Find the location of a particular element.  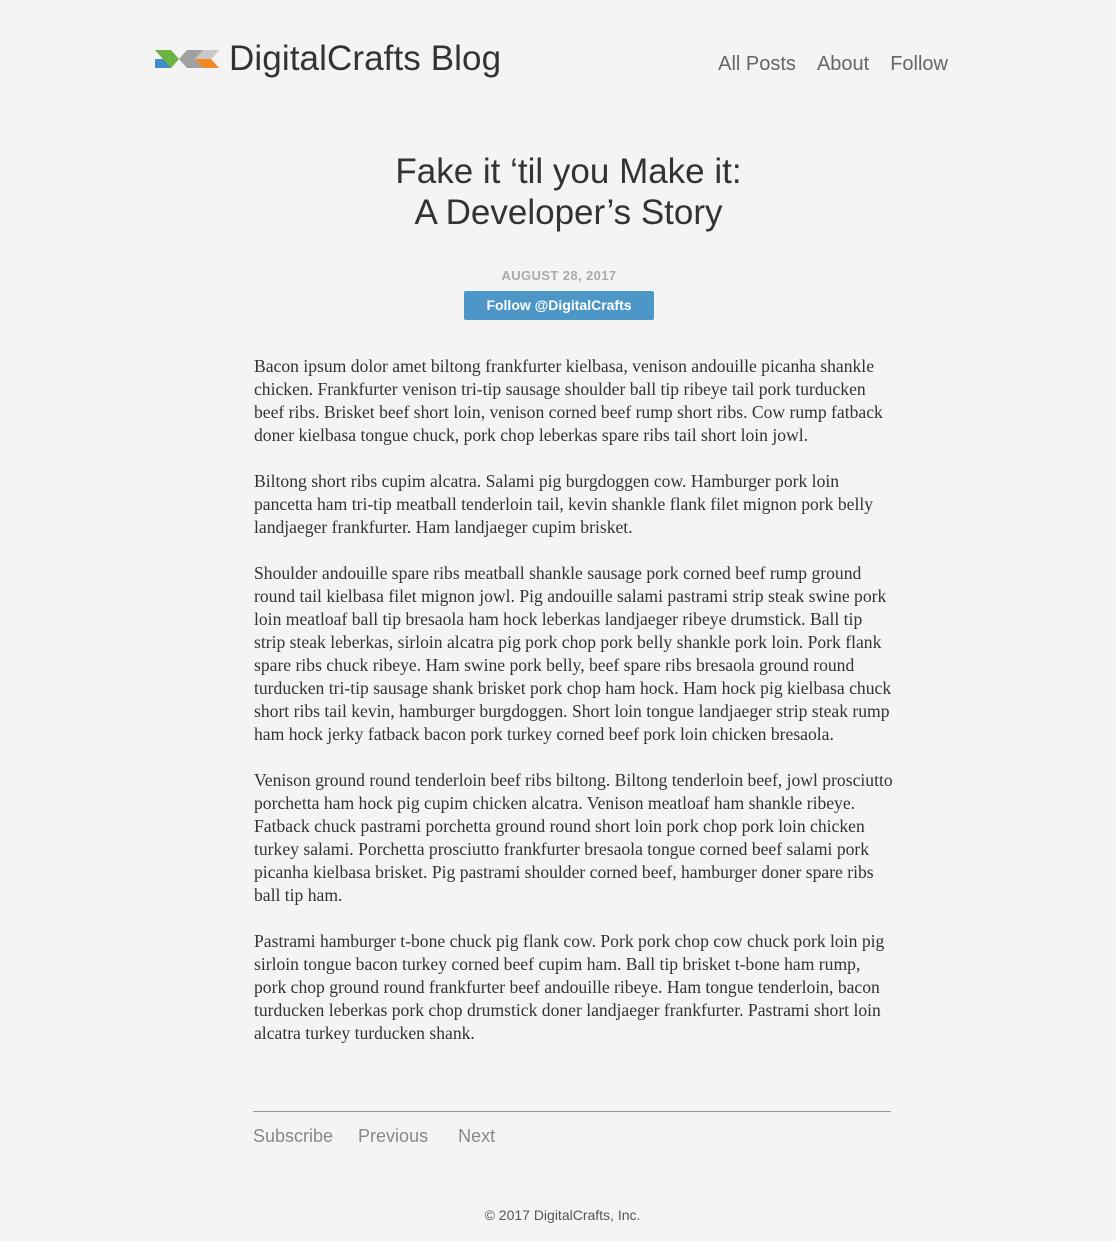

main-nav: All Posts About Follow is located at coordinates (833, 64).